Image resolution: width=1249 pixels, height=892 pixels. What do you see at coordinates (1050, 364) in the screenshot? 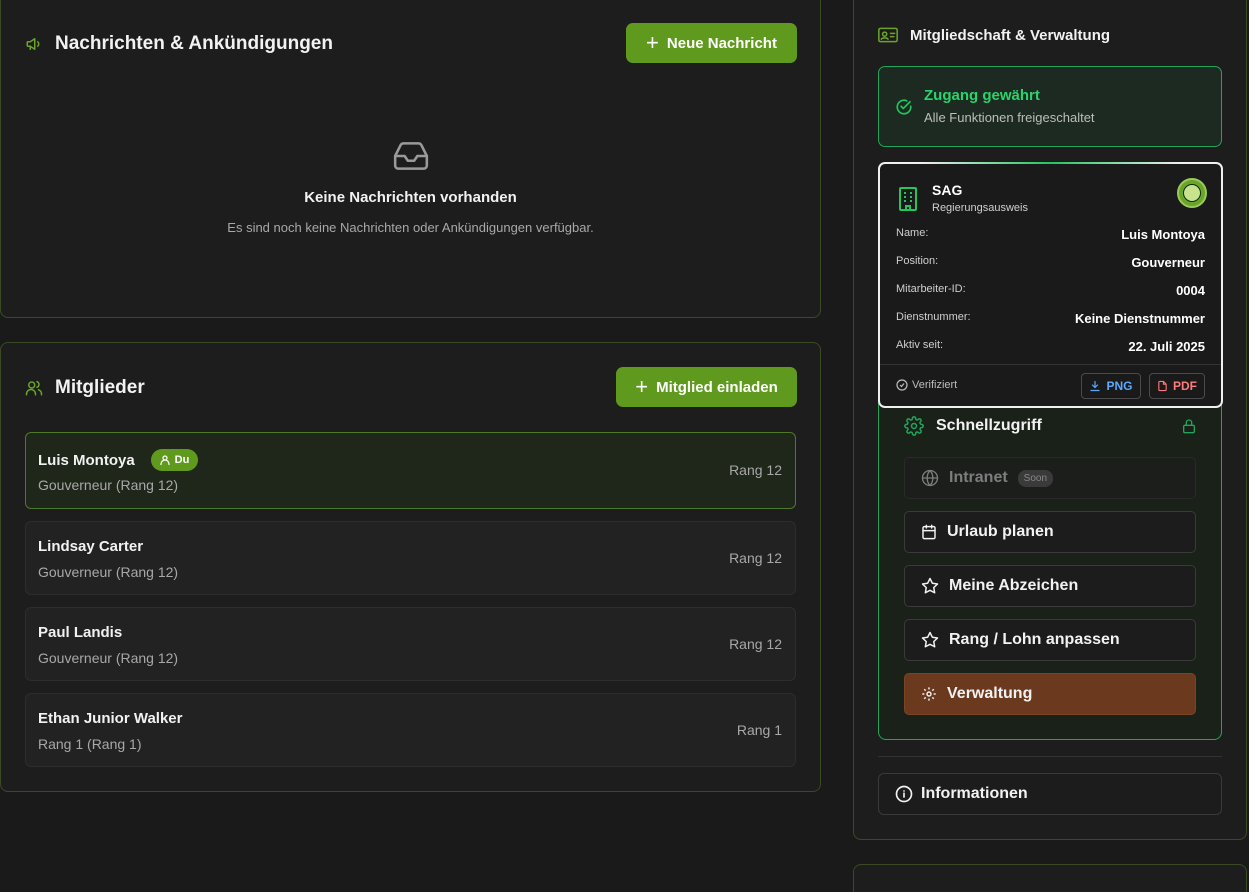
I see `card-divider` at bounding box center [1050, 364].